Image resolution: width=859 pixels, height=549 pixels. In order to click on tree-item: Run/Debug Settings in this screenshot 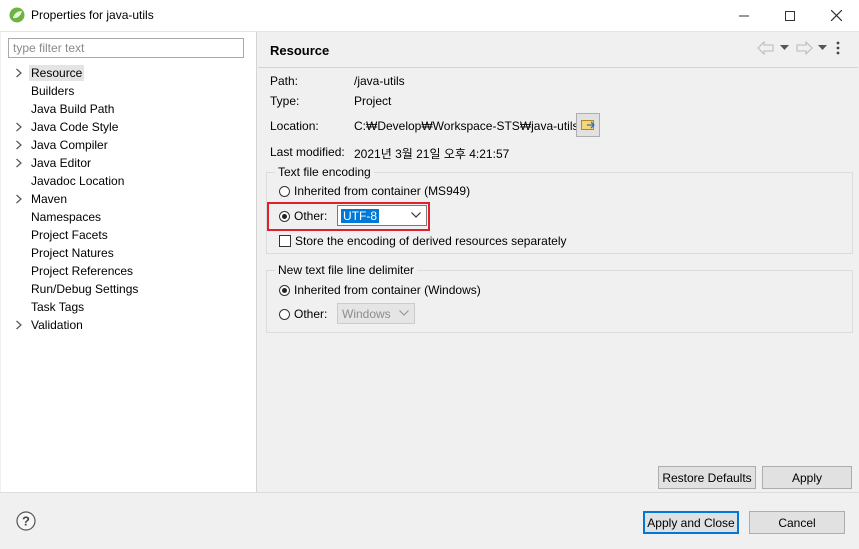, I will do `click(126, 289)`.